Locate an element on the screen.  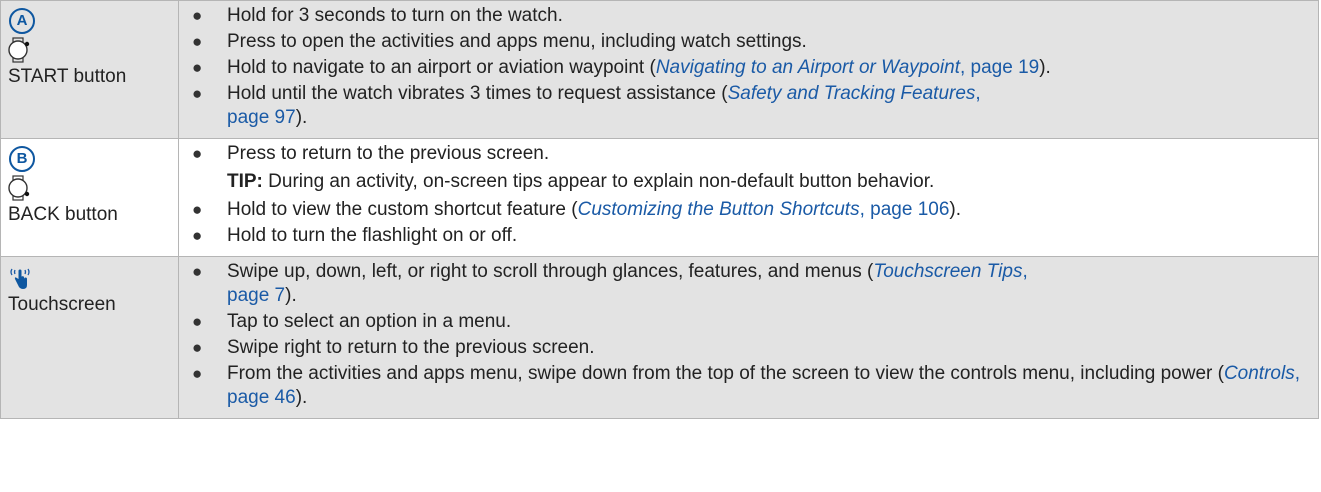
start-button-cell: A START button is located at coordinates (89, 69).